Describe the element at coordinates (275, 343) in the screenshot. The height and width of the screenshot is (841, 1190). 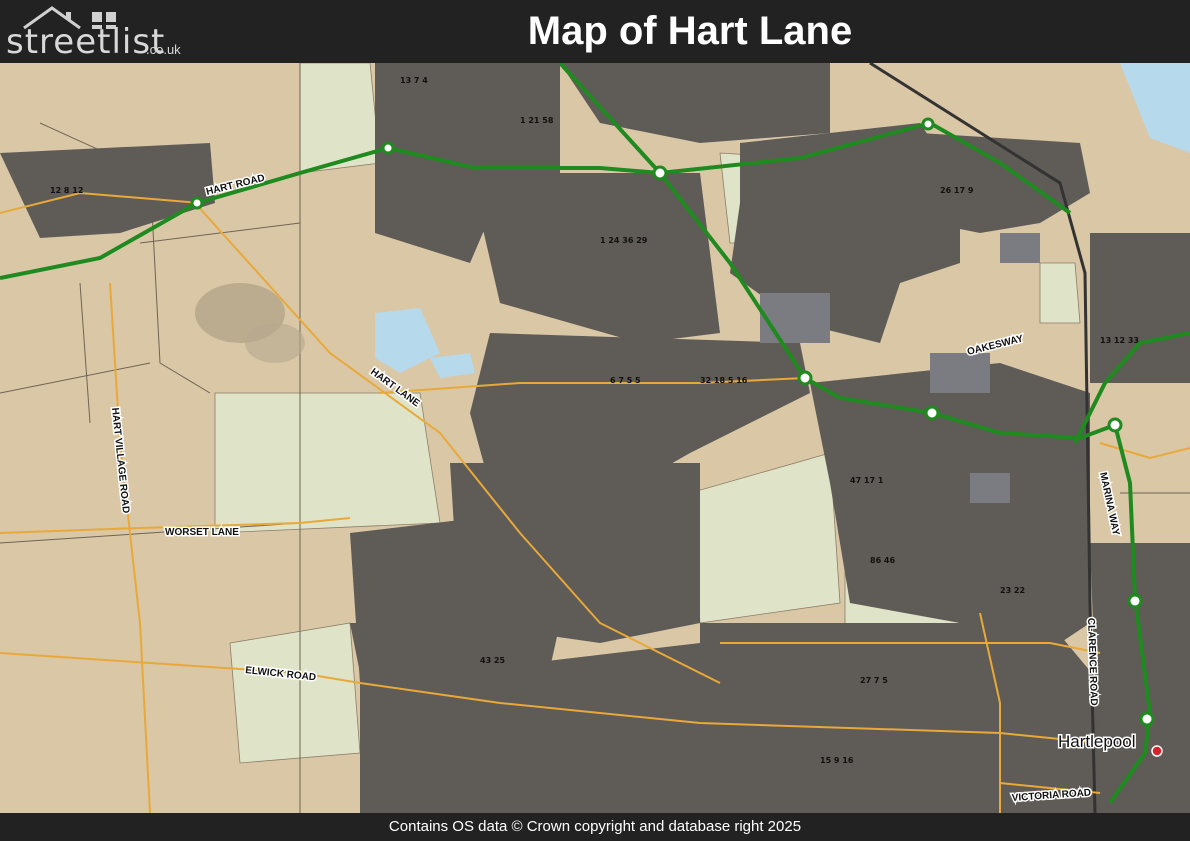
I see `hill-shade` at that location.